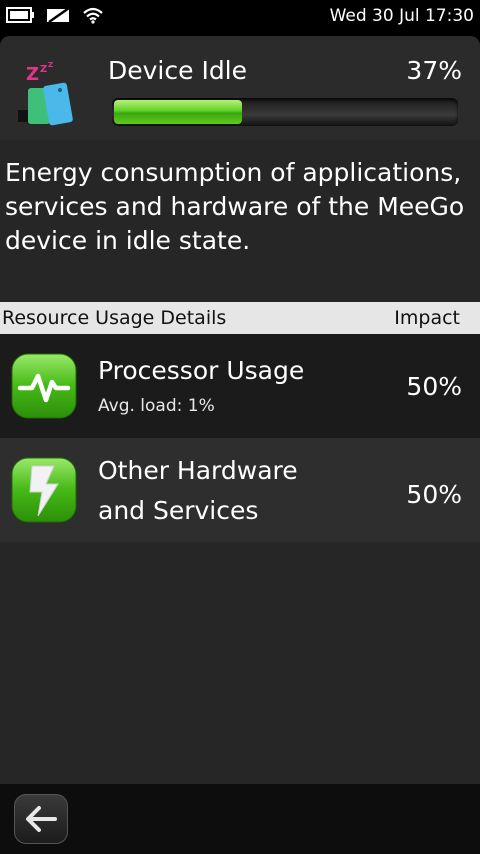 The width and height of the screenshot is (480, 854). Describe the element at coordinates (44, 386) in the screenshot. I see `processor-pulse-icon` at that location.